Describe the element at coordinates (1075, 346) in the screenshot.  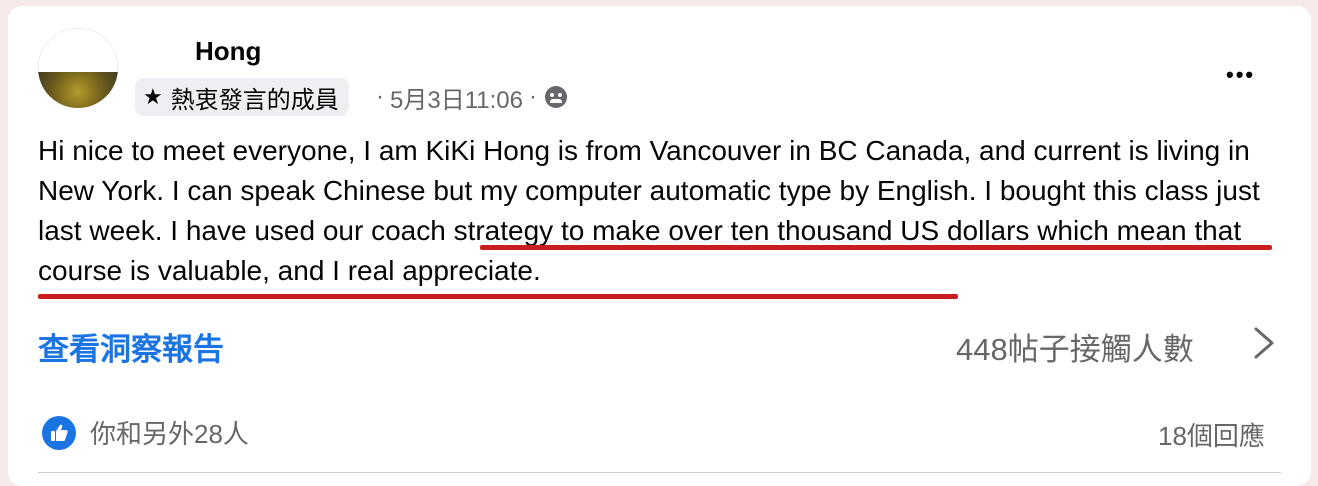
I see `post-reach-count: 448帖子接觸人數` at that location.